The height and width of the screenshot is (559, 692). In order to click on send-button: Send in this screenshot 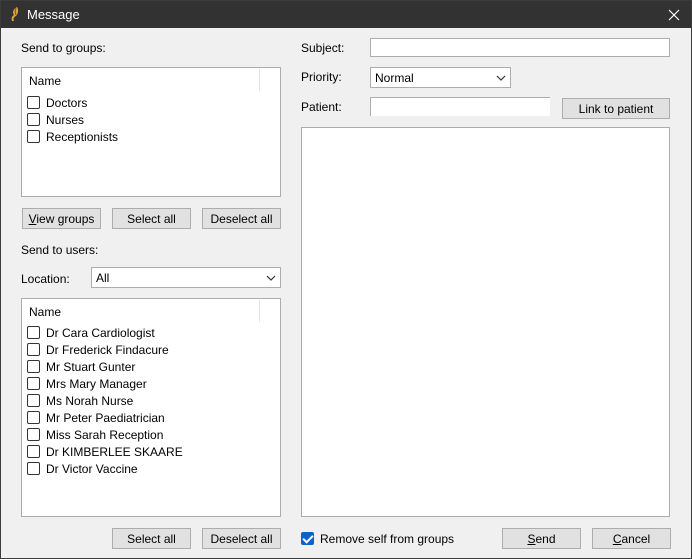, I will do `click(541, 538)`.